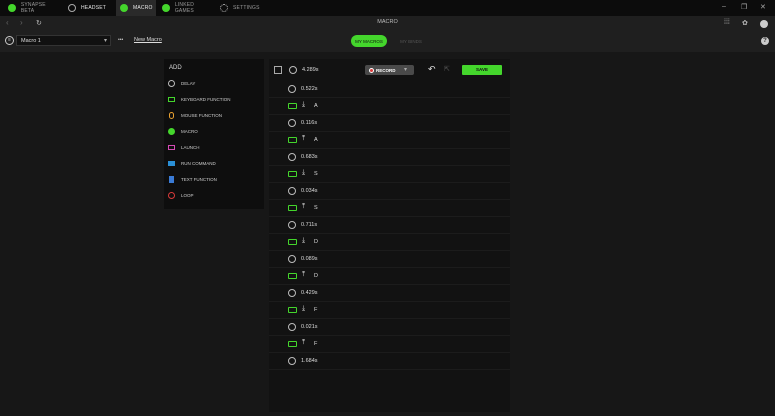 This screenshot has height=416, width=775. What do you see at coordinates (187, 8) in the screenshot?
I see `tab-linked-games: LINKED GAMES` at bounding box center [187, 8].